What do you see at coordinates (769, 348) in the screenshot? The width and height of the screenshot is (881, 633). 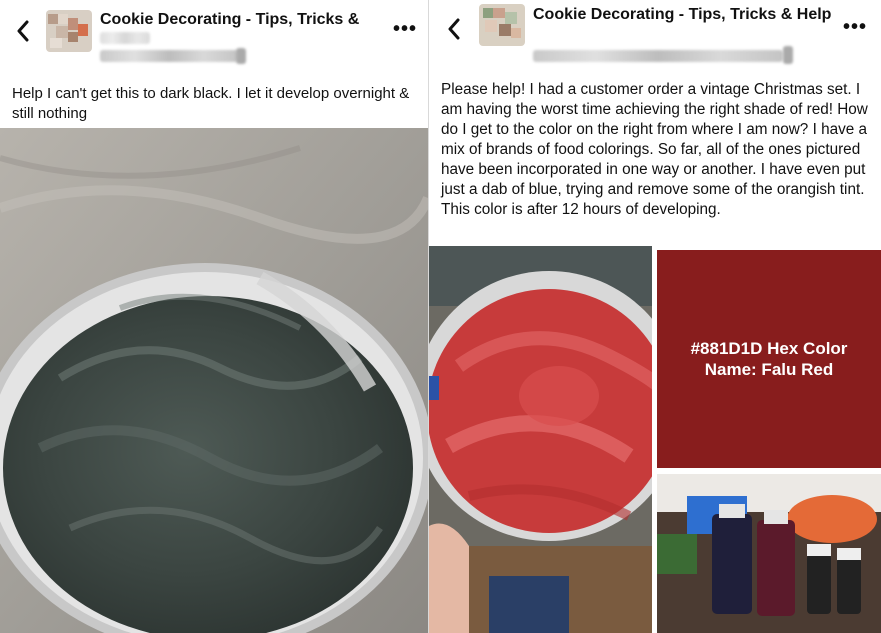 I see `swatch-hex-label: #881D1D Hex Color` at bounding box center [769, 348].